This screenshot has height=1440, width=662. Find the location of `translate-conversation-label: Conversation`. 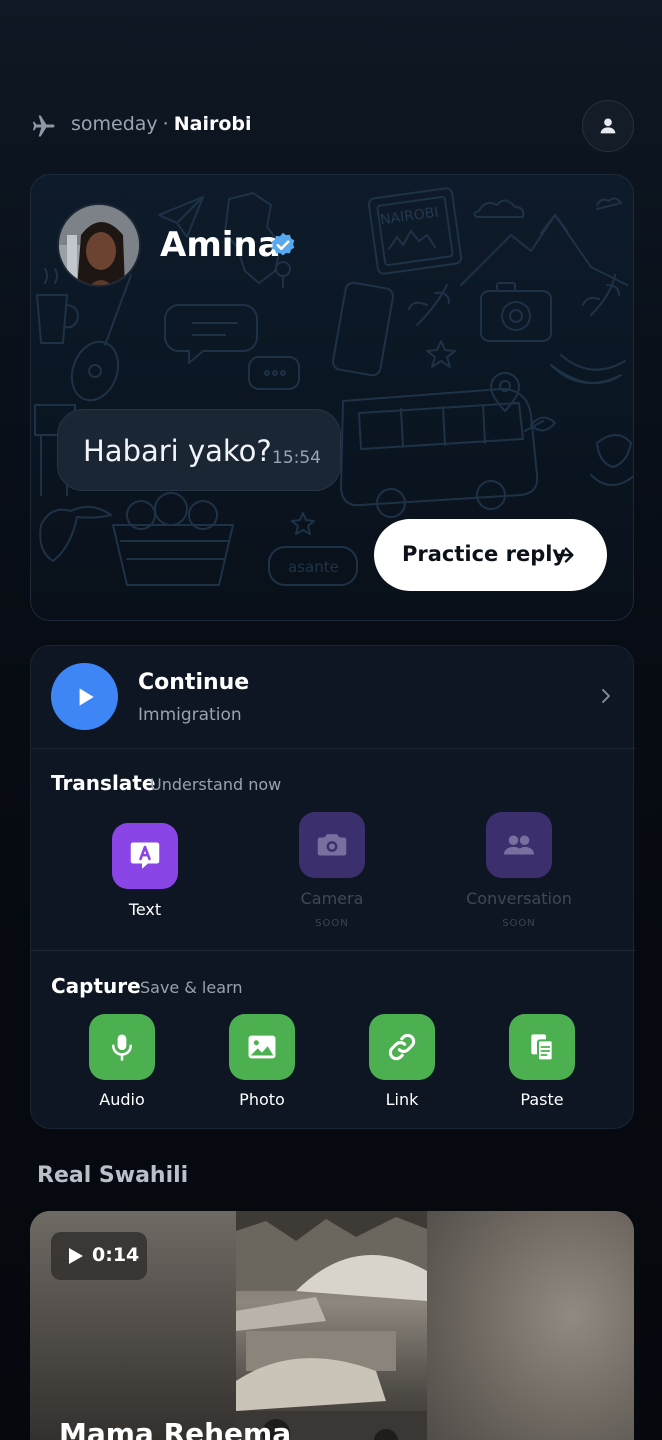

translate-conversation-label: Conversation is located at coordinates (519, 898).